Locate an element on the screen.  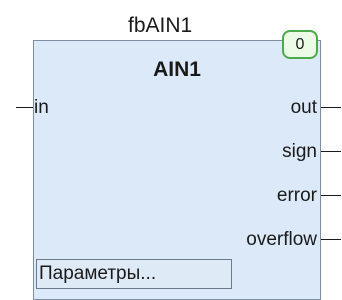
output-pin-label-overflow: overflow is located at coordinates (281, 239).